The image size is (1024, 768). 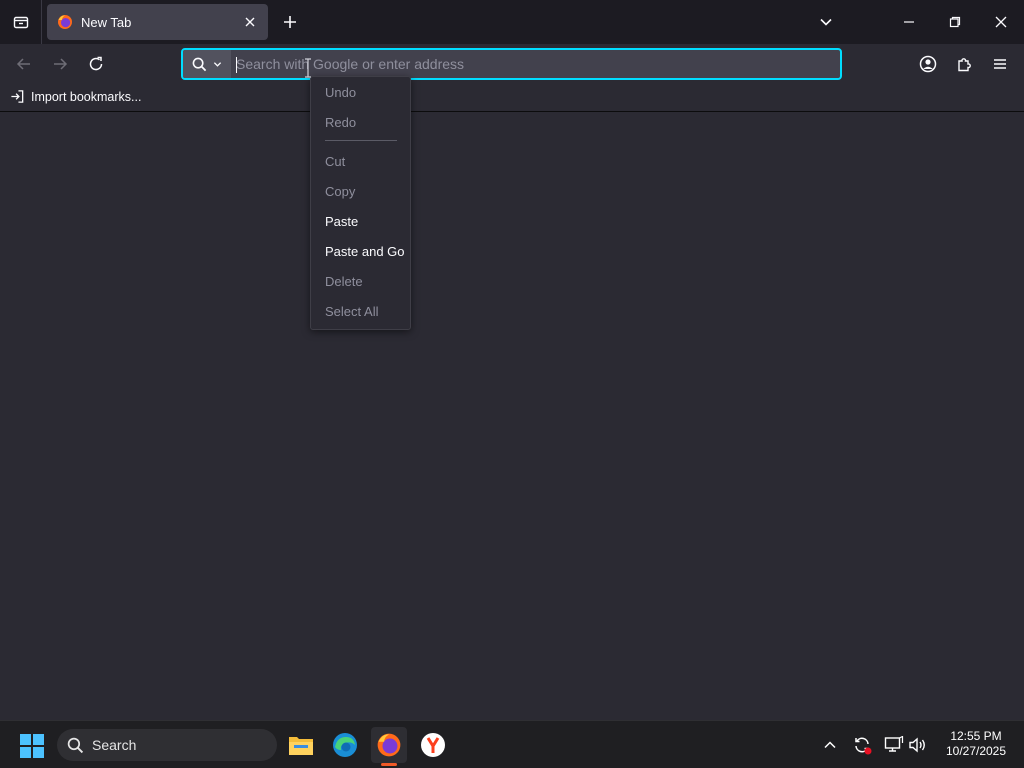 I want to click on show-hidden-icons-button, so click(x=830, y=745).